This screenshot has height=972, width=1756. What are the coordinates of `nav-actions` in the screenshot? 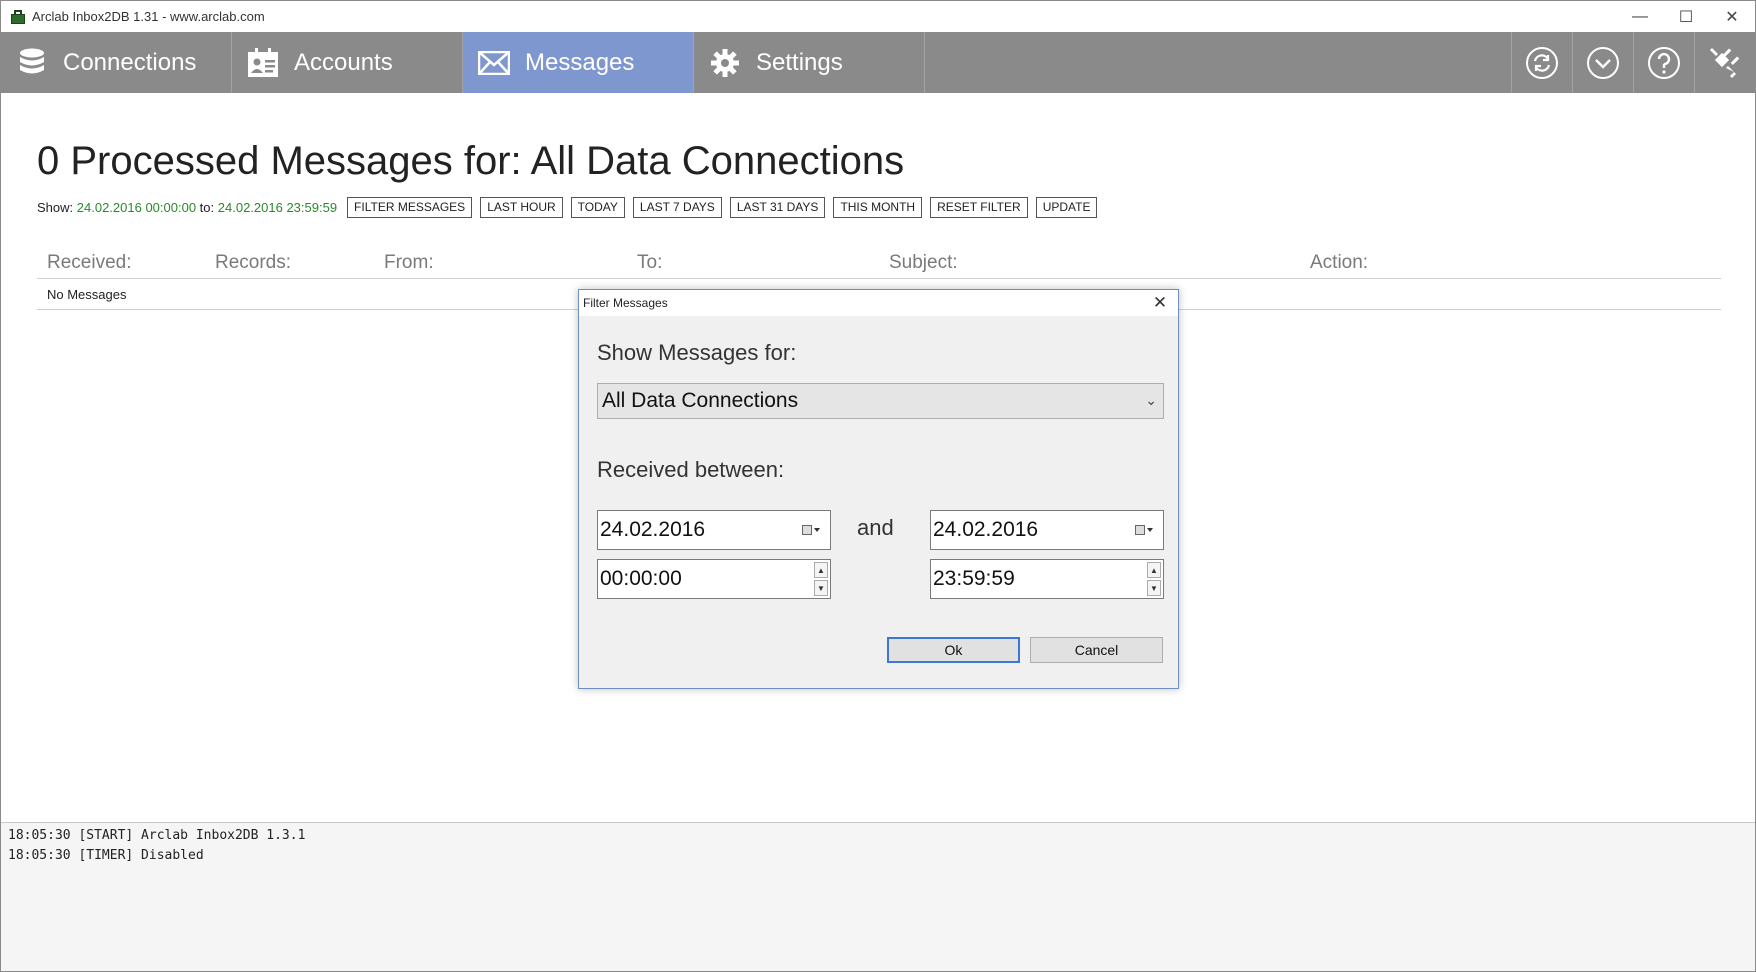 It's located at (1633, 62).